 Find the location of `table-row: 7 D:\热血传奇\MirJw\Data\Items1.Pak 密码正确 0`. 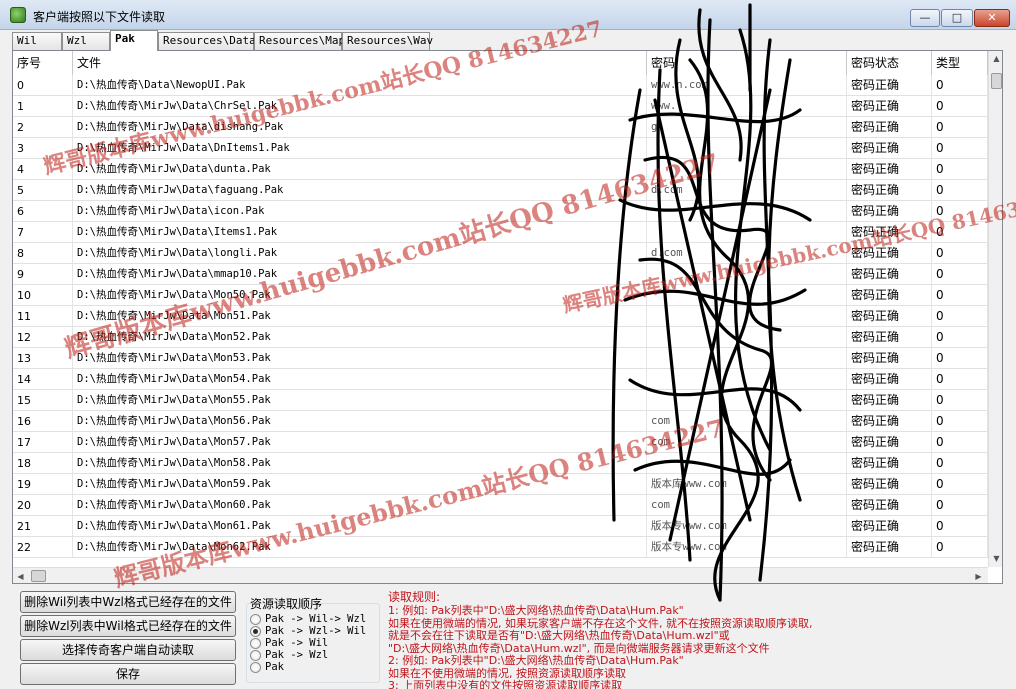

table-row: 7 D:\热血传奇\MirJw\Data\Items1.Pak 密码正确 0 is located at coordinates (500, 232).